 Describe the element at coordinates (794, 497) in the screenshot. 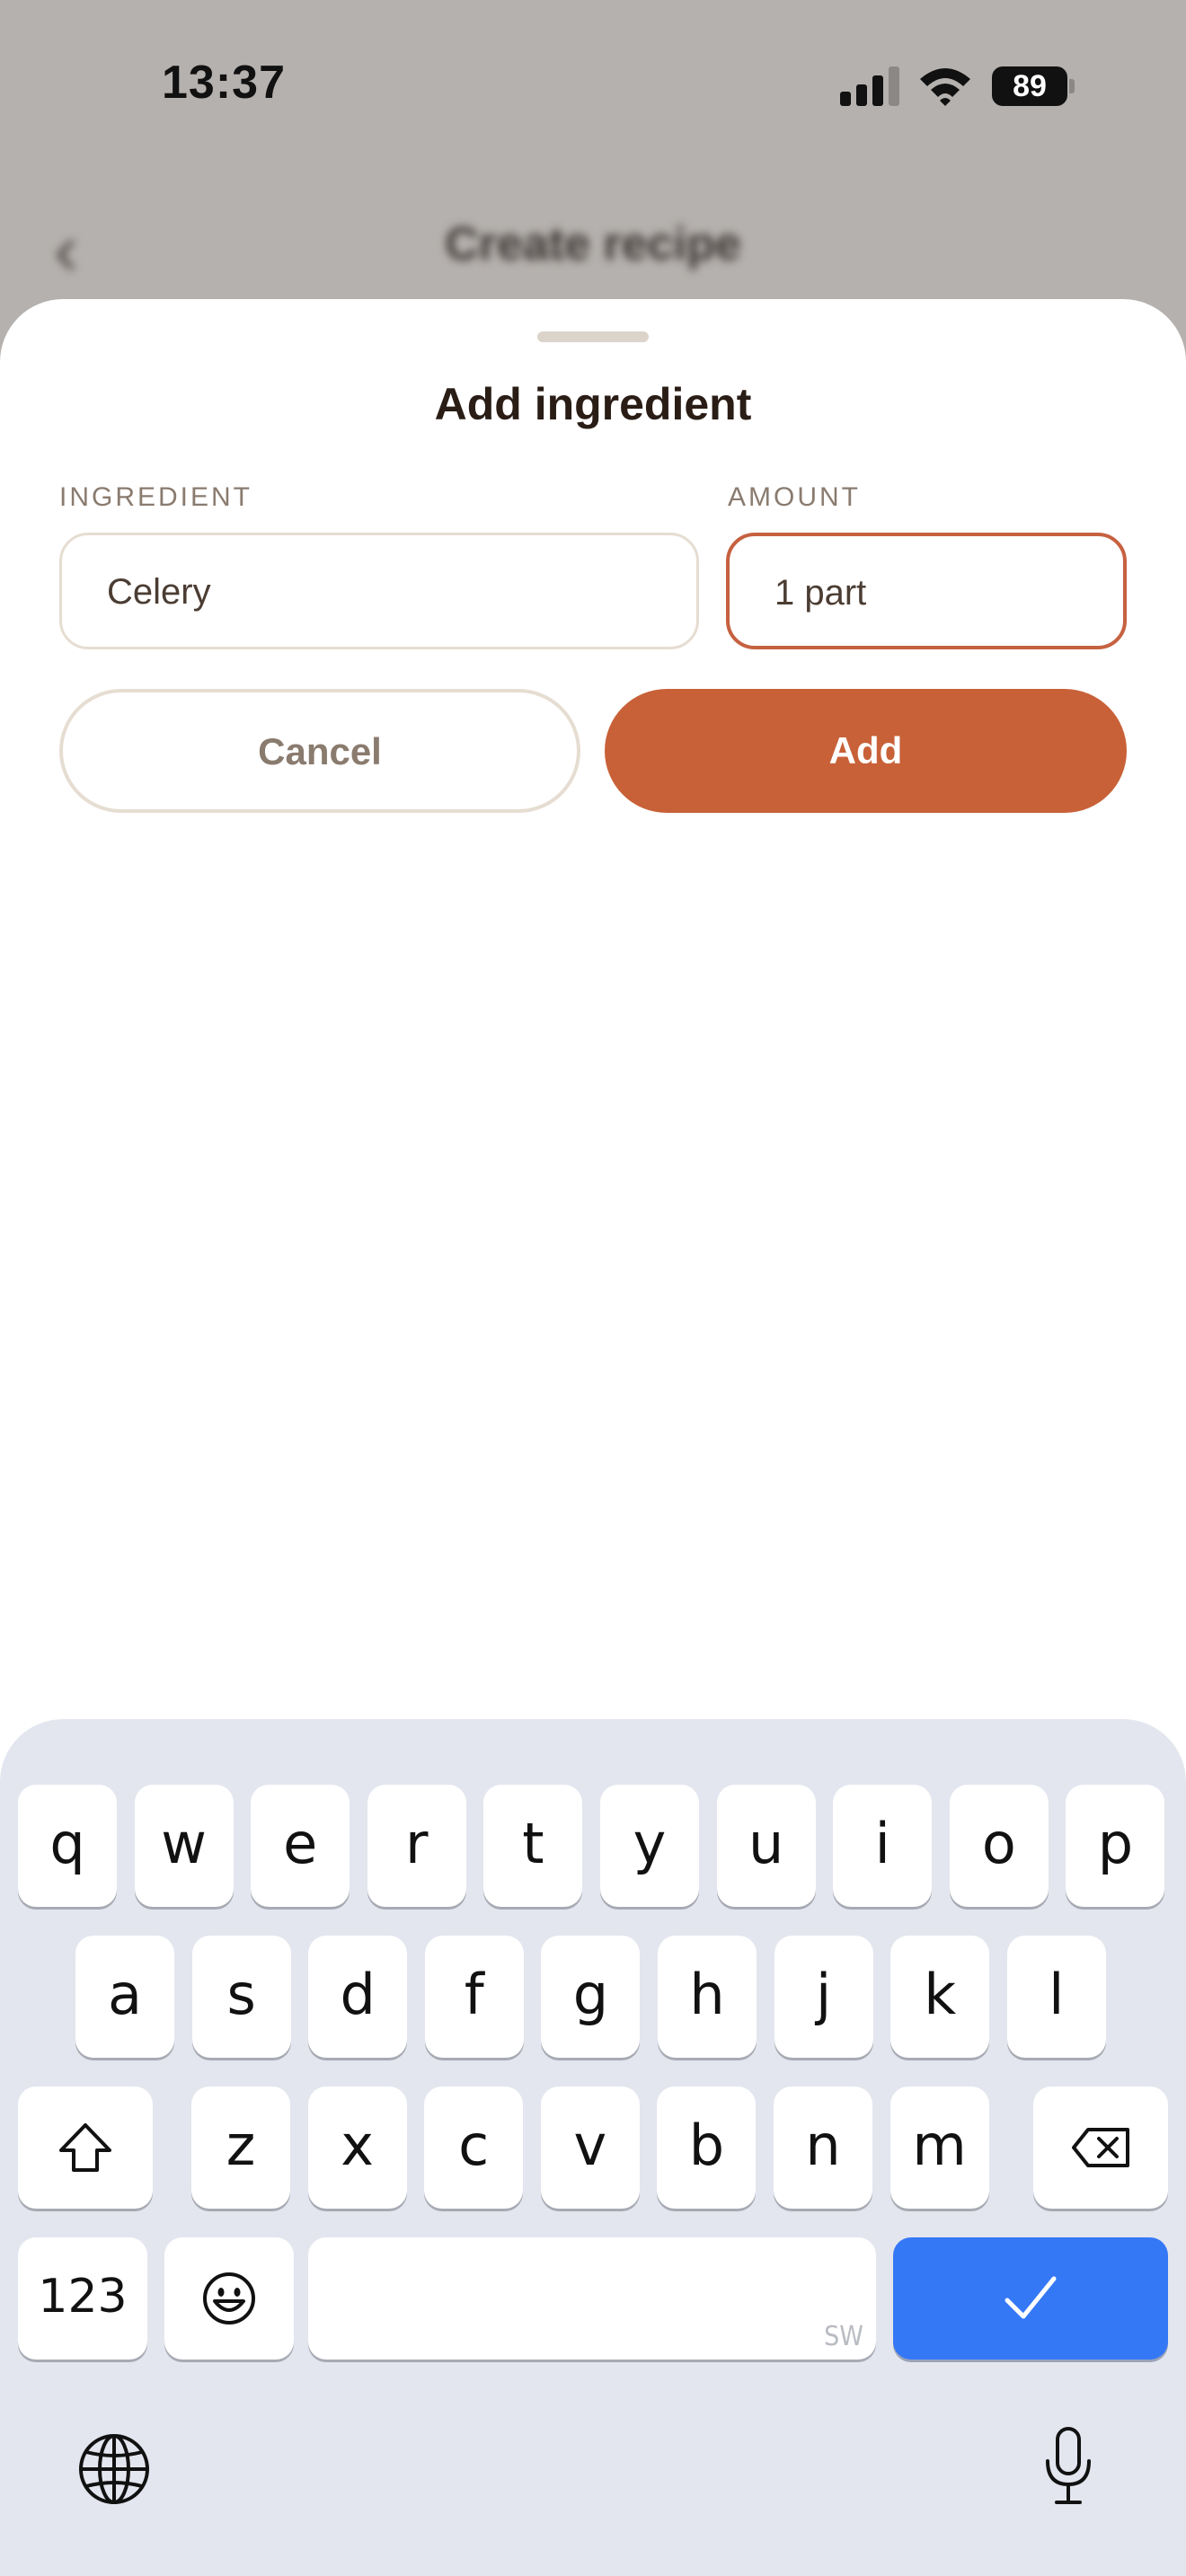

I see `amount-label: AMOUNT` at that location.